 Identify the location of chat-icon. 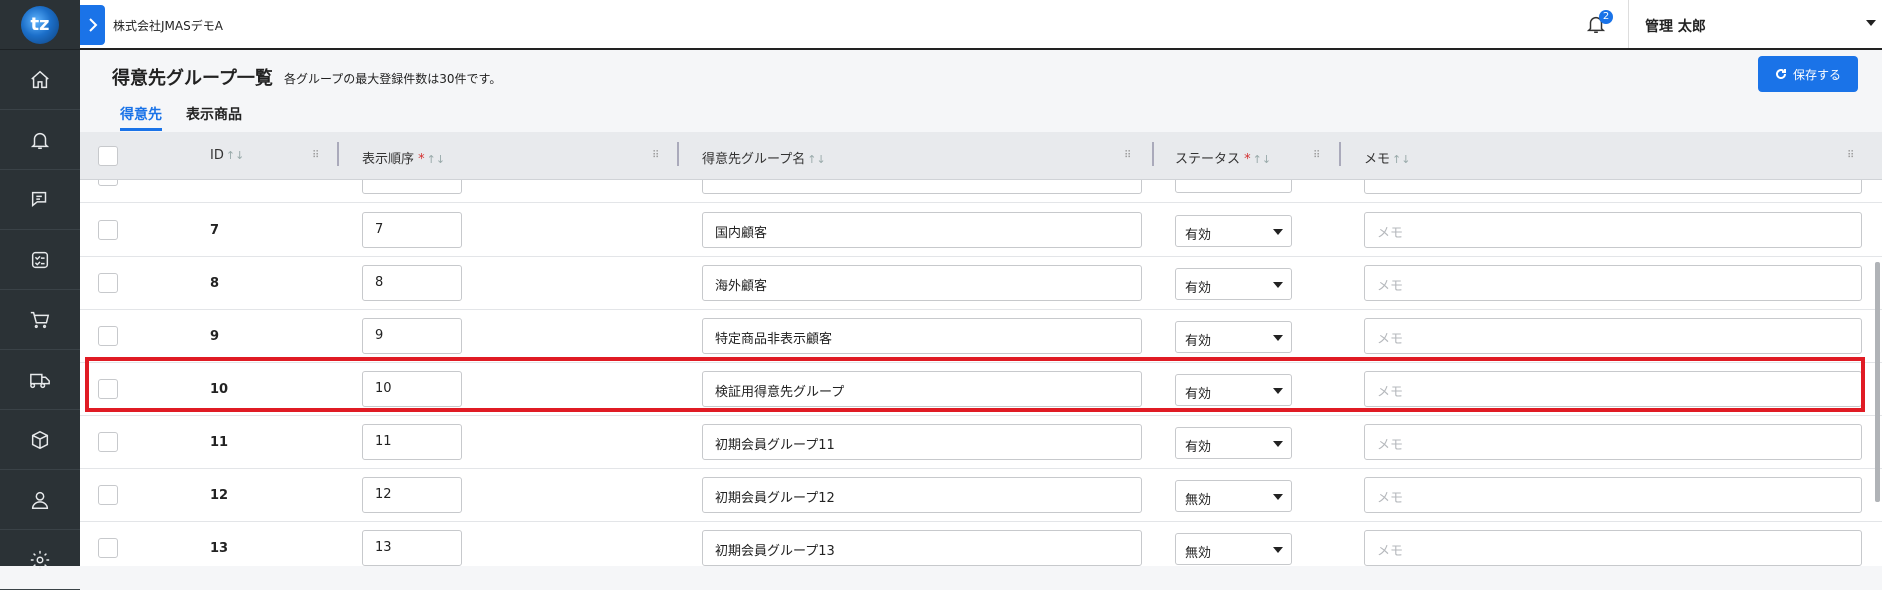
(39, 199).